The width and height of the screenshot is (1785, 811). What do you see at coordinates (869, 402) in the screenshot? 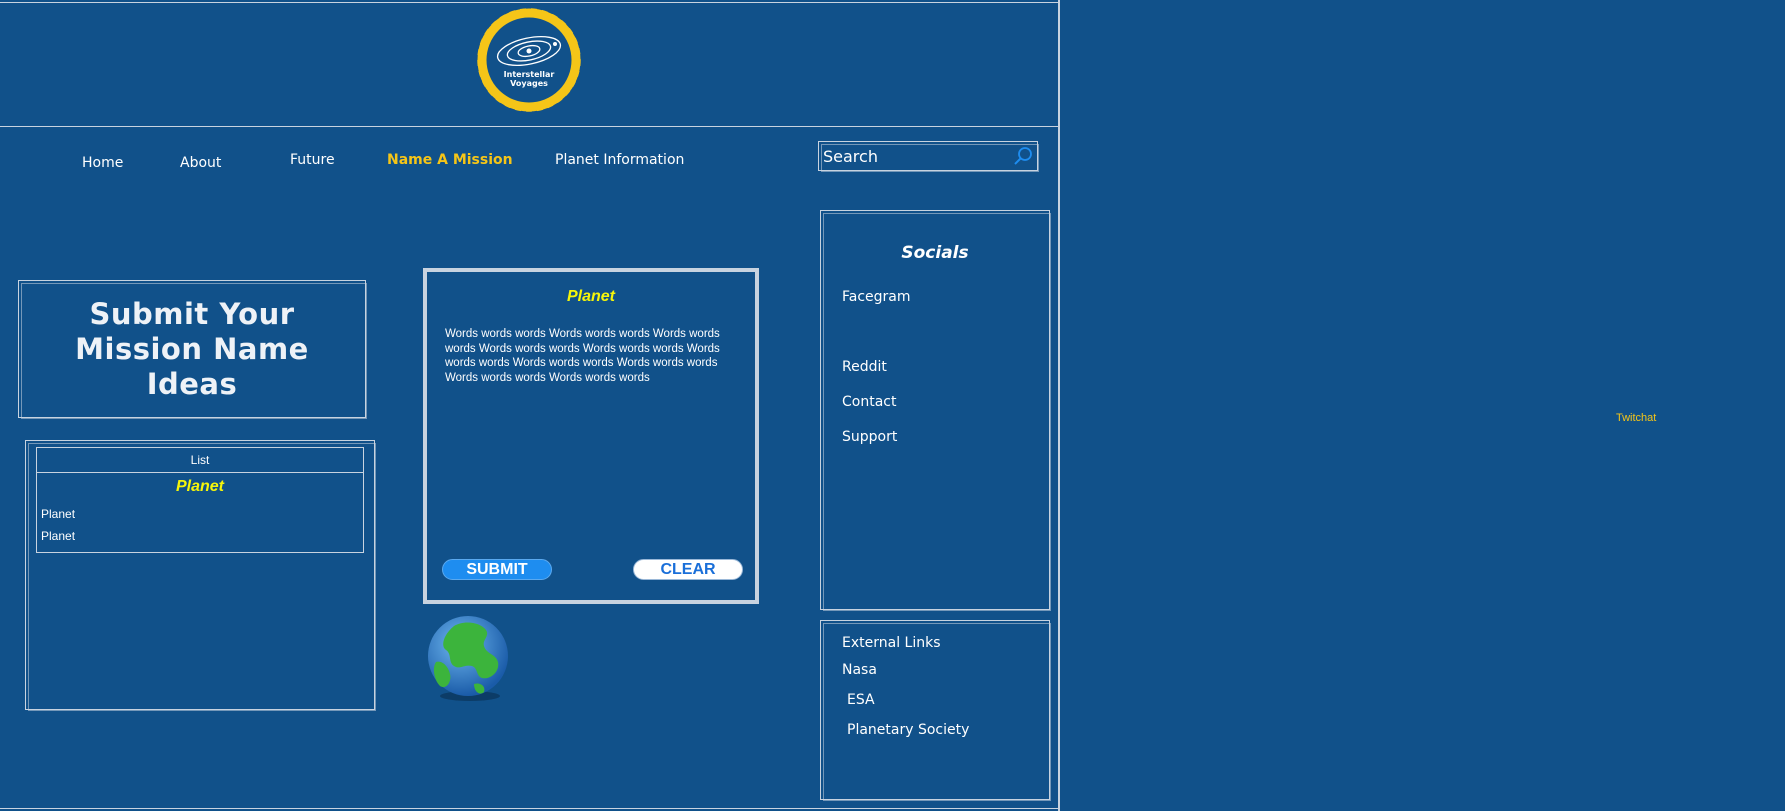
I see `link-contact: Contact` at bounding box center [869, 402].